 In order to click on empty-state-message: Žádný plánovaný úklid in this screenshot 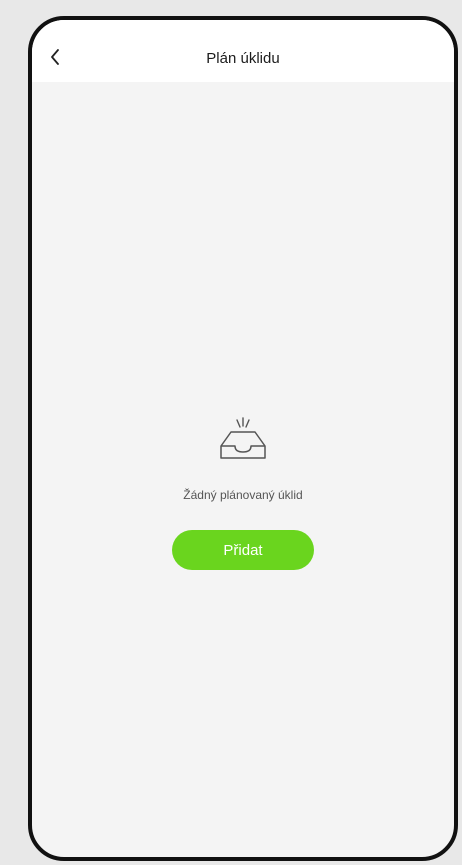, I will do `click(243, 495)`.